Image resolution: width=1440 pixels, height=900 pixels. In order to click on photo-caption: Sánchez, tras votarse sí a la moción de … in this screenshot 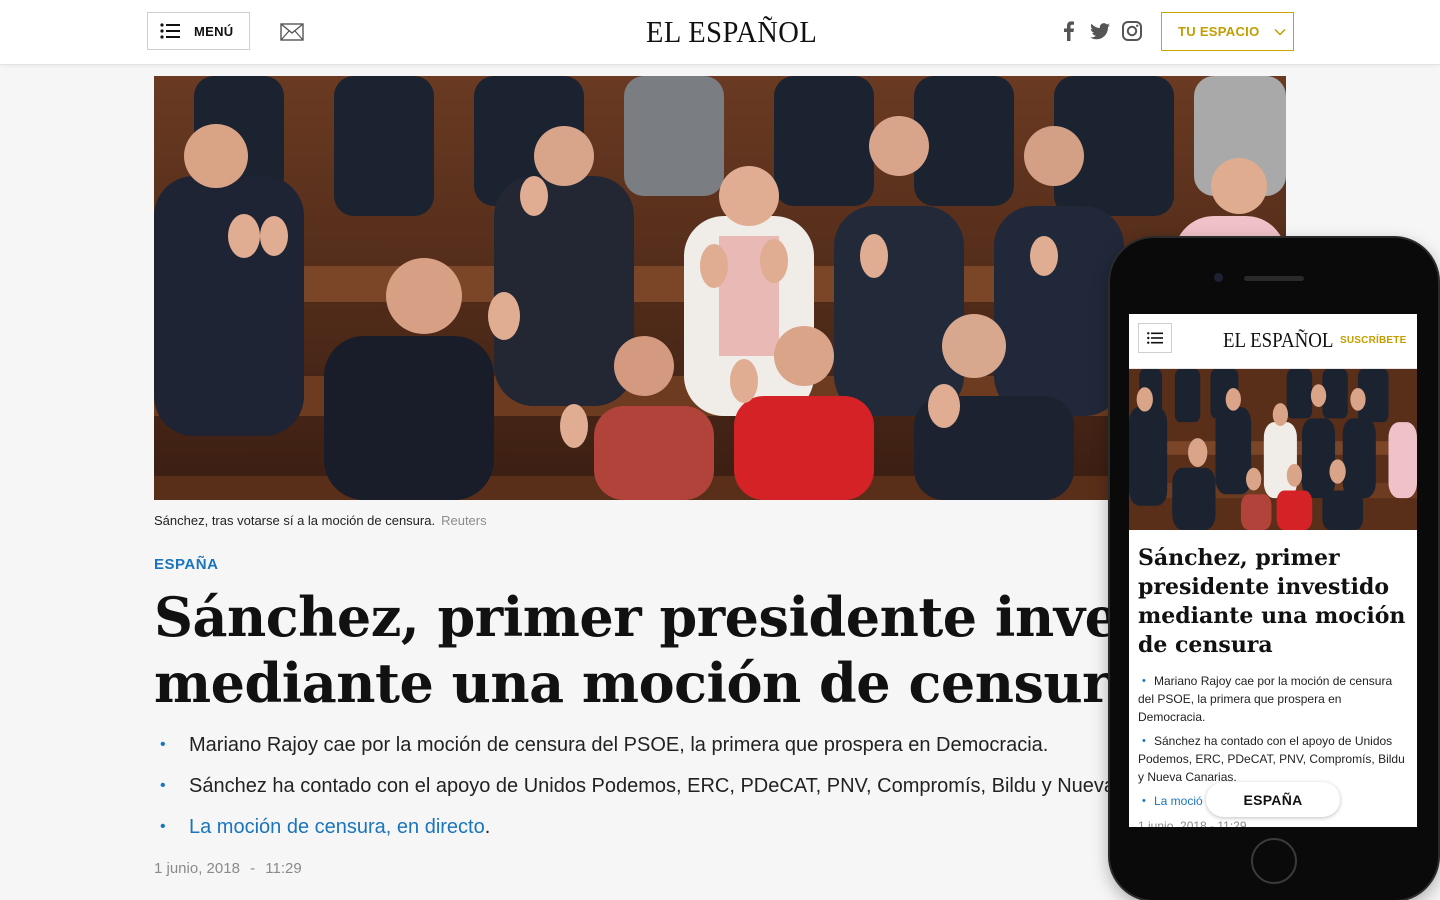, I will do `click(320, 520)`.